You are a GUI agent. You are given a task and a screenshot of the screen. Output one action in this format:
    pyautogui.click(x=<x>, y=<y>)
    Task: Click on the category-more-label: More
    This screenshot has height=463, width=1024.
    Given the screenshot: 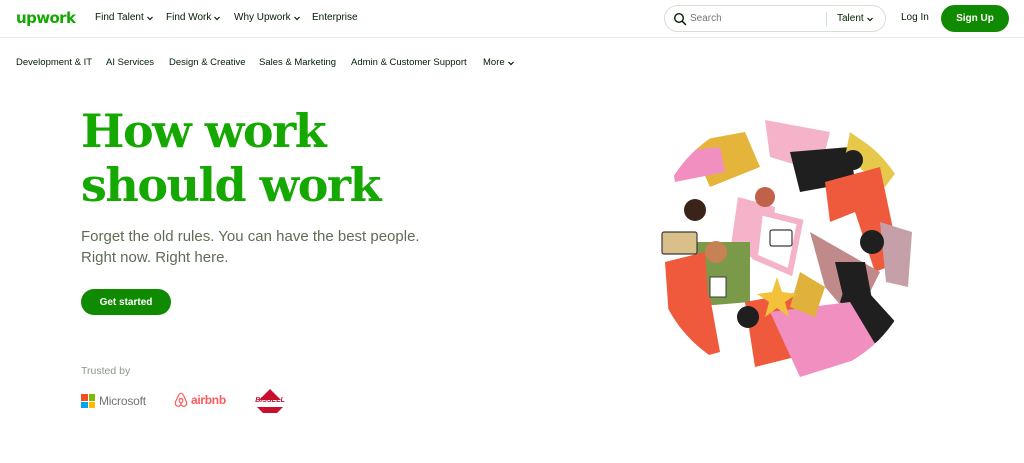 What is the action you would take?
    pyautogui.click(x=494, y=62)
    